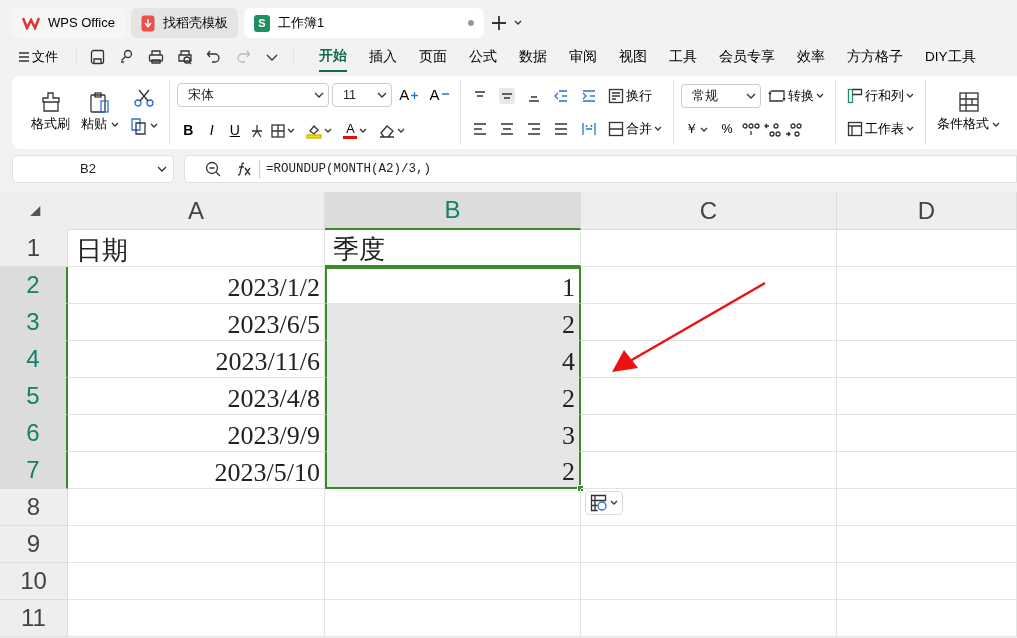 This screenshot has width=1017, height=638. Describe the element at coordinates (143, 98) in the screenshot. I see `scissors-icon` at that location.